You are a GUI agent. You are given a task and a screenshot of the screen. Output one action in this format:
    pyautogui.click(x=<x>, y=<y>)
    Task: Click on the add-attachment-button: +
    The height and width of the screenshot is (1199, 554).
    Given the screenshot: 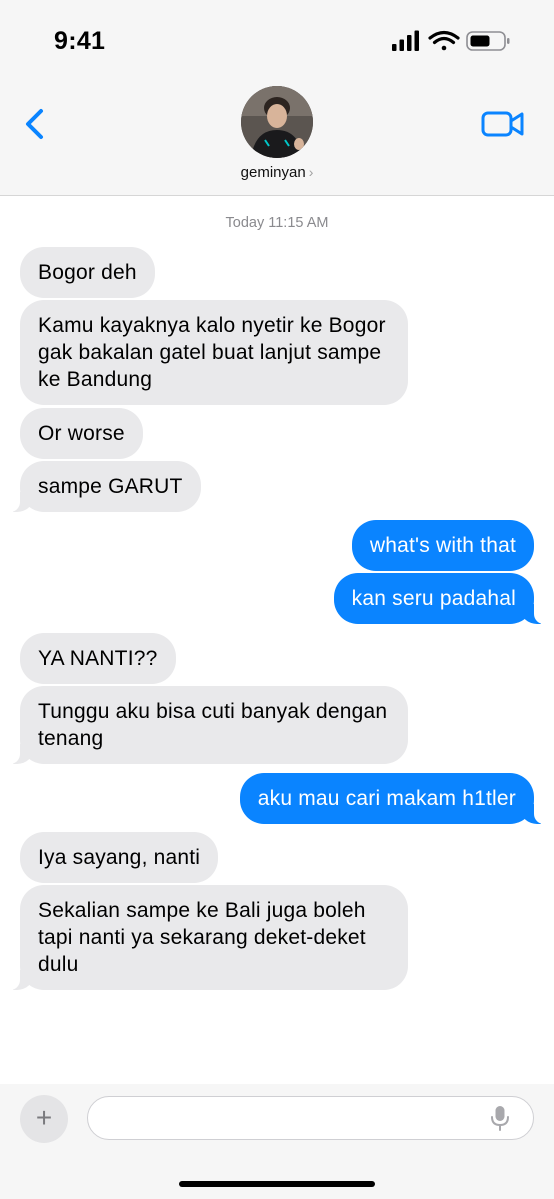 What is the action you would take?
    pyautogui.click(x=44, y=1119)
    